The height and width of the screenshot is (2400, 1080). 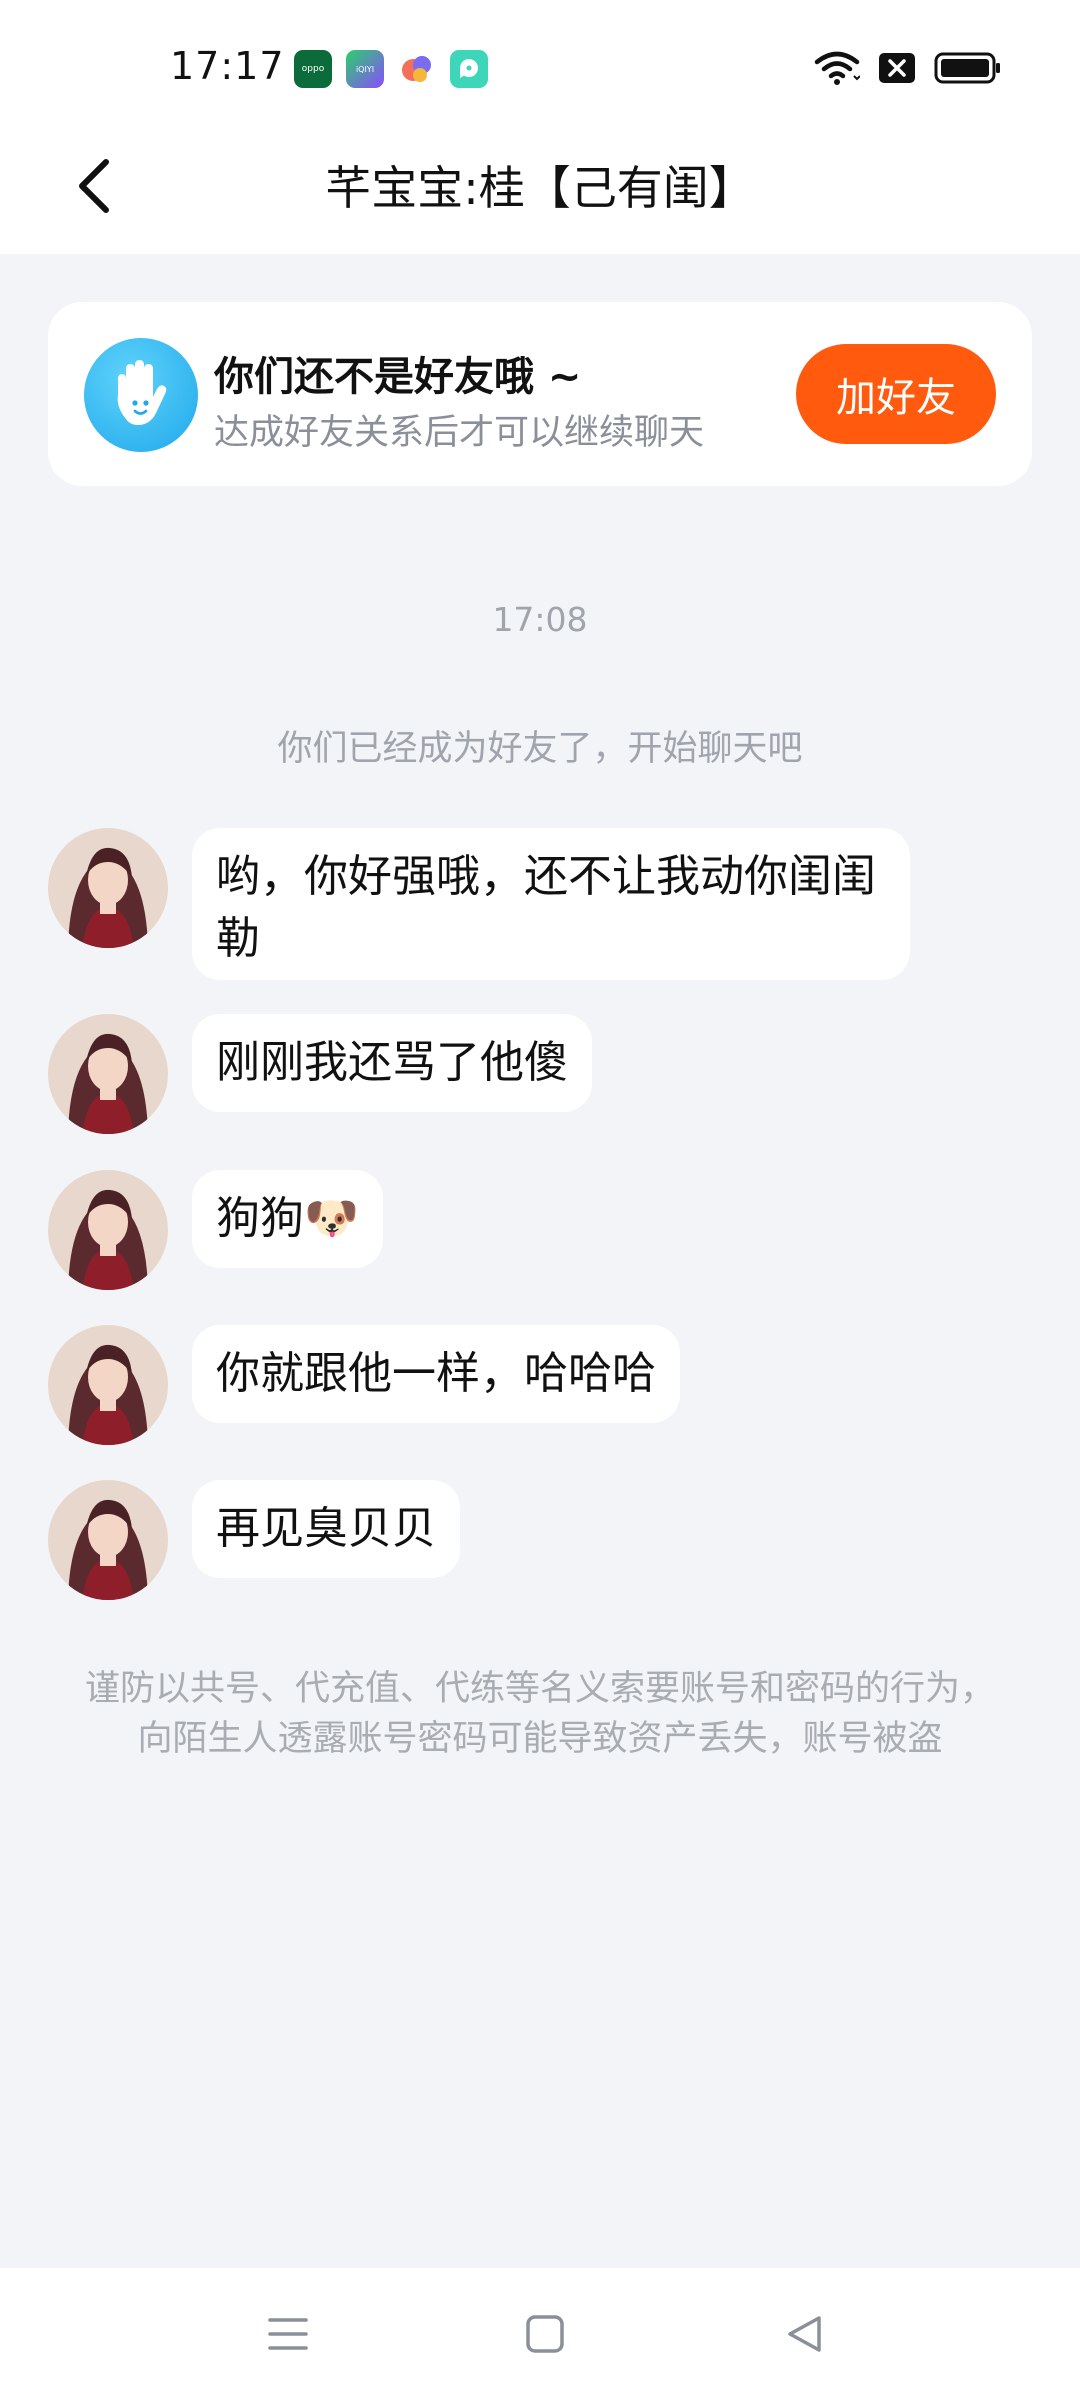 What do you see at coordinates (436, 1374) in the screenshot?
I see `message-bubble: 你就跟他一样，哈哈哈` at bounding box center [436, 1374].